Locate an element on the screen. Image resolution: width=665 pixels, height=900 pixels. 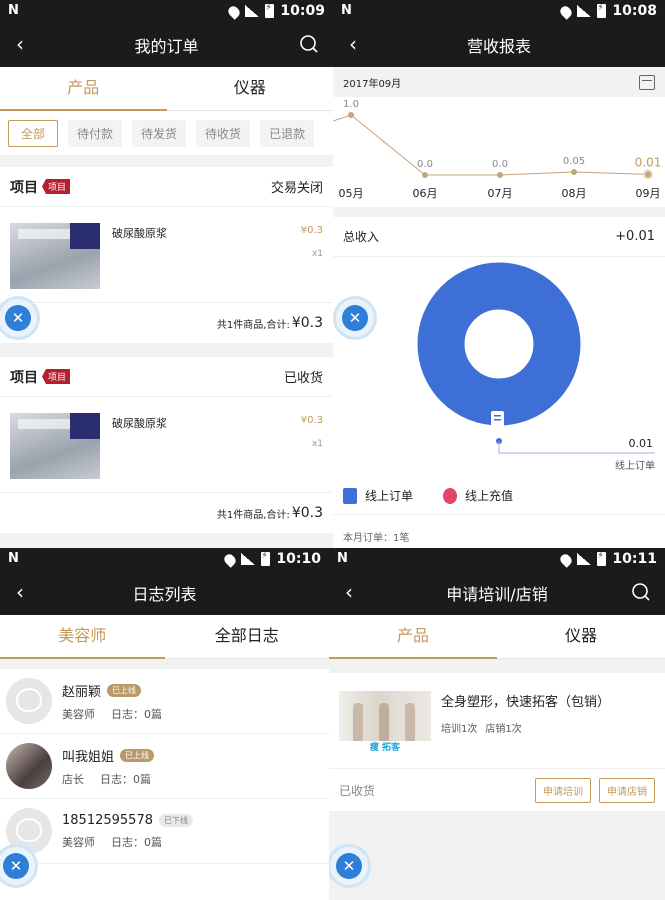
battery-icon is located at coordinates (270, 10).